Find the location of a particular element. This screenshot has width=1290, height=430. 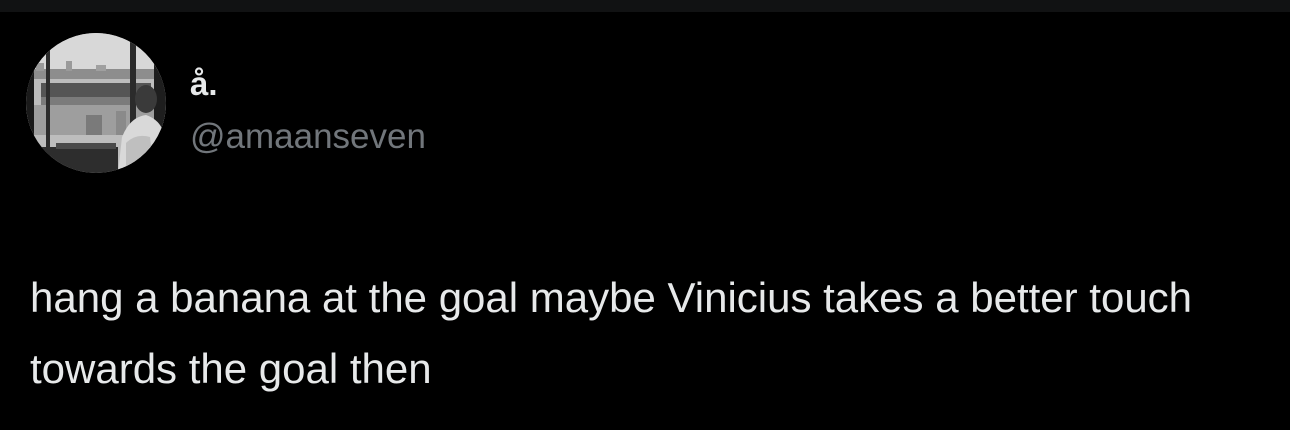

user-handle: @amaanseven is located at coordinates (308, 137).